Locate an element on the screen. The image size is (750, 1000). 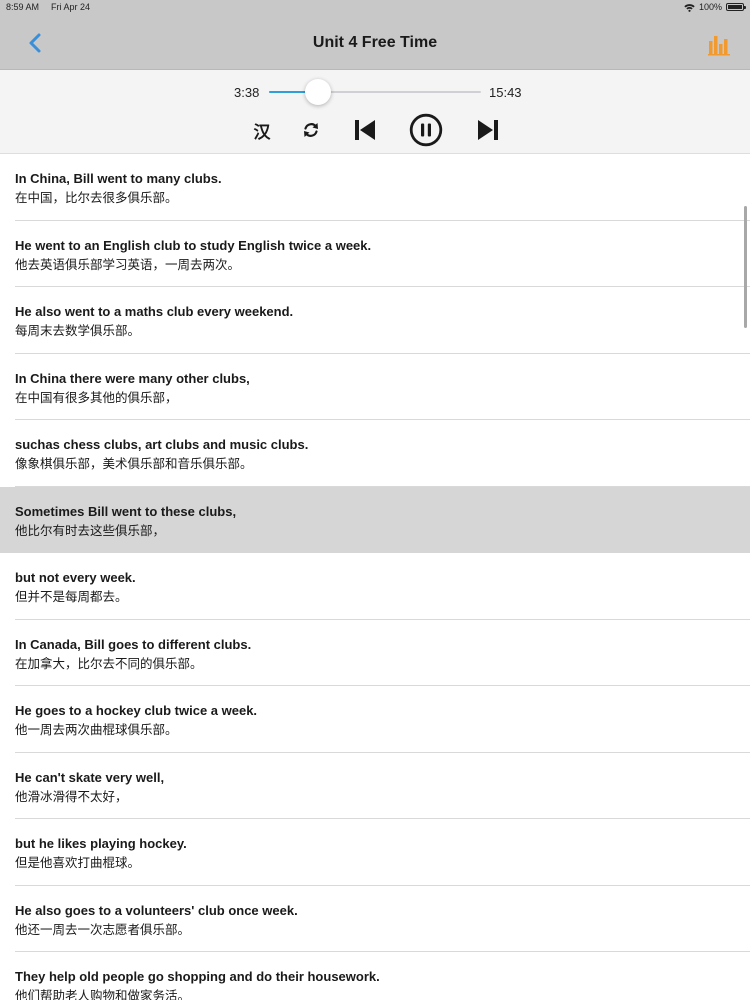
next-button is located at coordinates (488, 130).